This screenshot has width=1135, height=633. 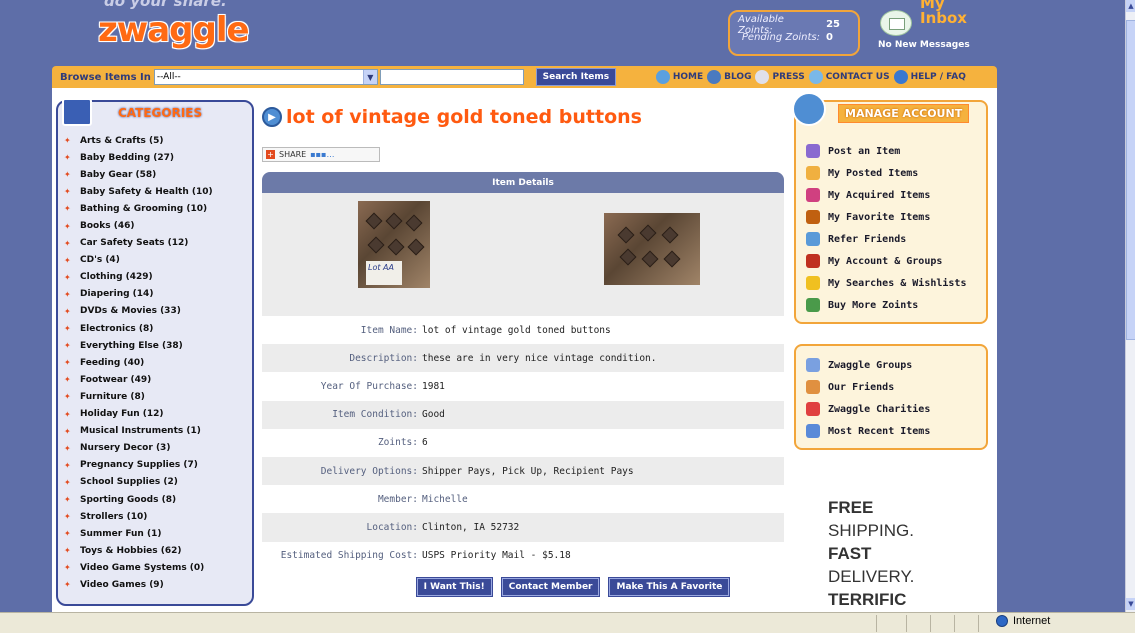 What do you see at coordinates (120, 534) in the screenshot?
I see `category-label: Summer Fun (1)` at bounding box center [120, 534].